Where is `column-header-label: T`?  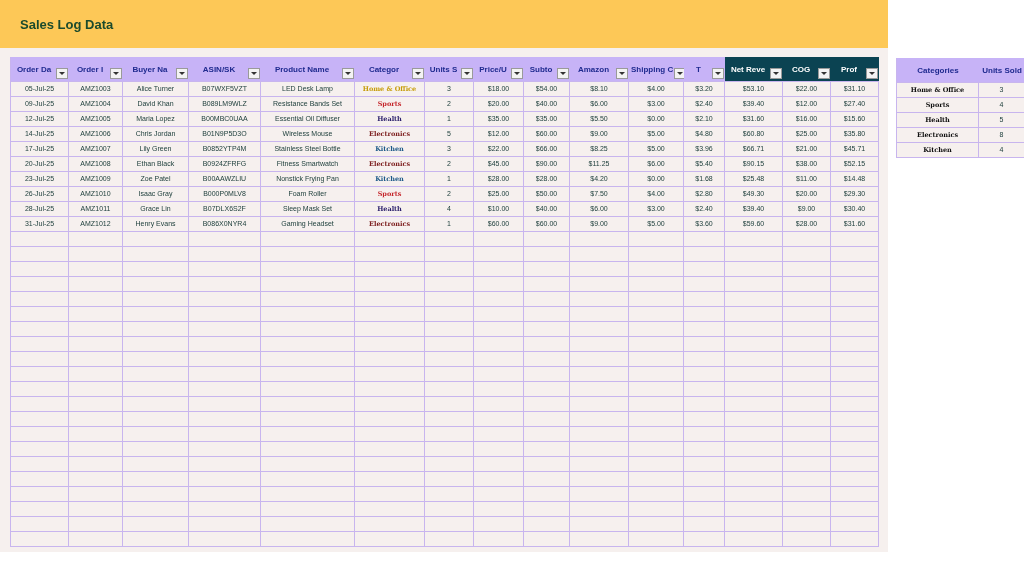 column-header-label: T is located at coordinates (698, 69).